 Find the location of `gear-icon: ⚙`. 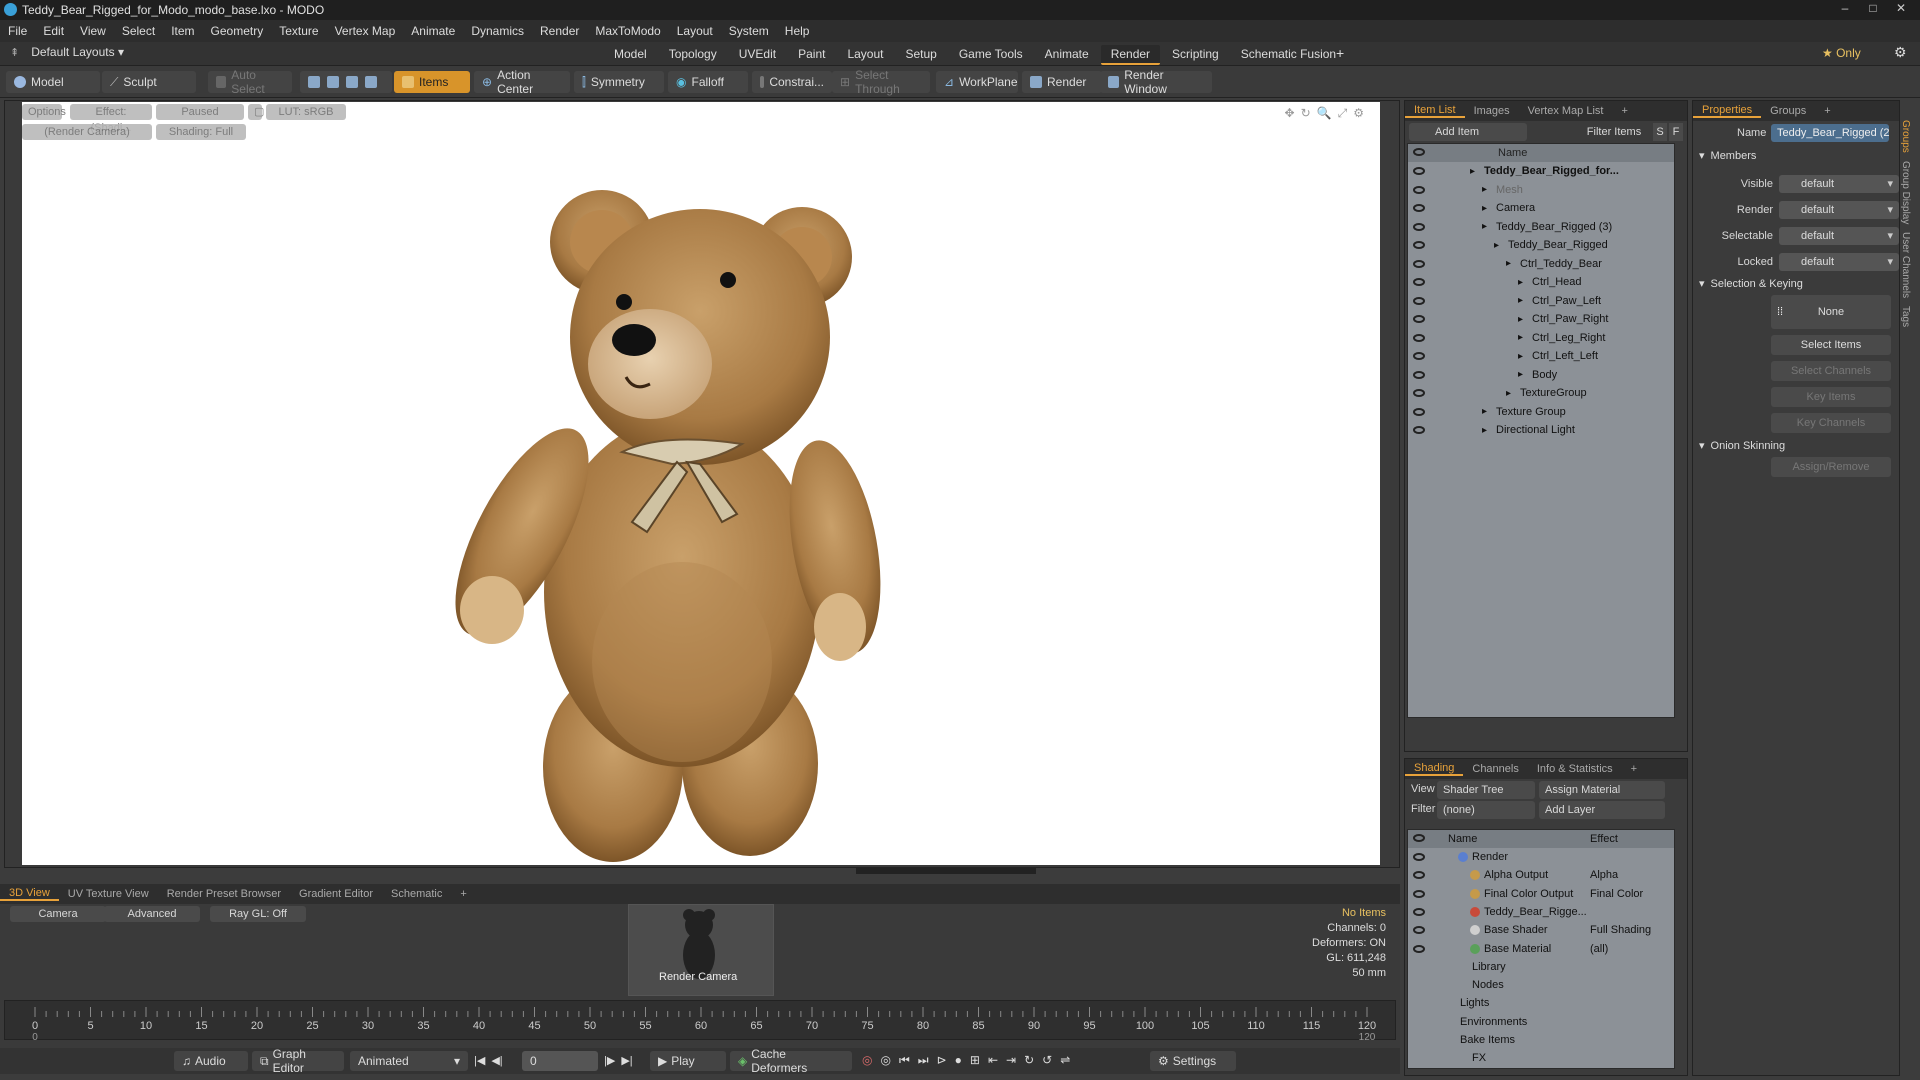

gear-icon: ⚙ is located at coordinates (1900, 52).